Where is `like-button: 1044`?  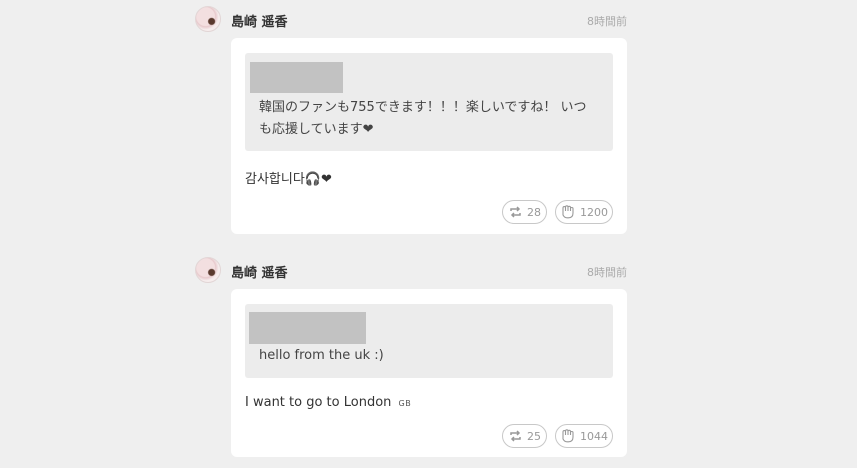 like-button: 1044 is located at coordinates (584, 436).